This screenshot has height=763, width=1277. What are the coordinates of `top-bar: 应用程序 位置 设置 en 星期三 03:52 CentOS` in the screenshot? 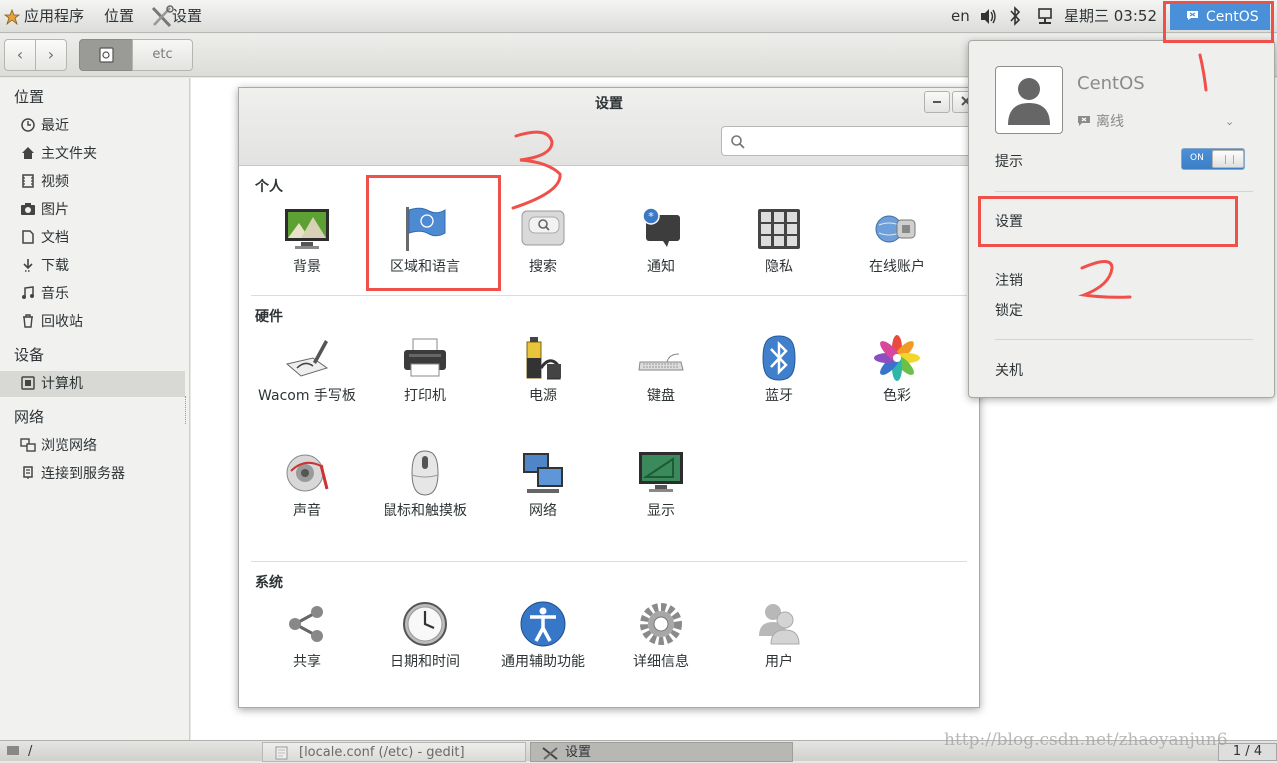 It's located at (638, 16).